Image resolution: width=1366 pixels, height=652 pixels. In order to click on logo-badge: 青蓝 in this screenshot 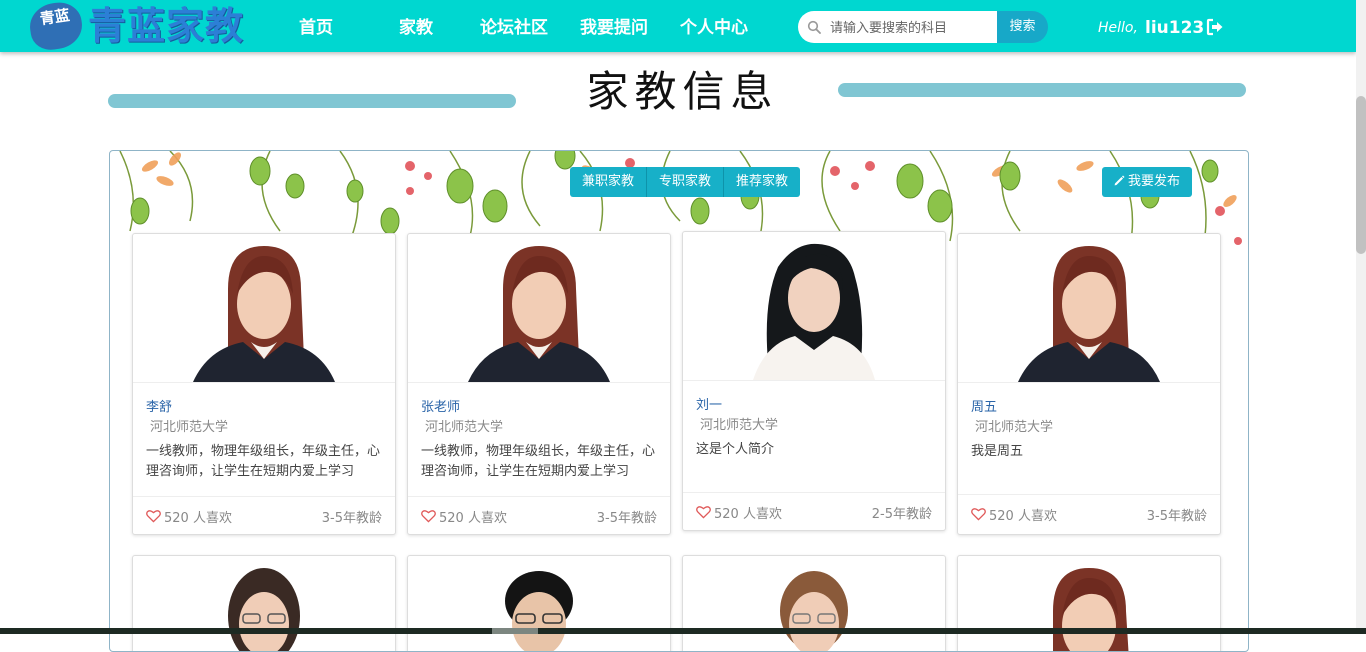, I will do `click(56, 26)`.